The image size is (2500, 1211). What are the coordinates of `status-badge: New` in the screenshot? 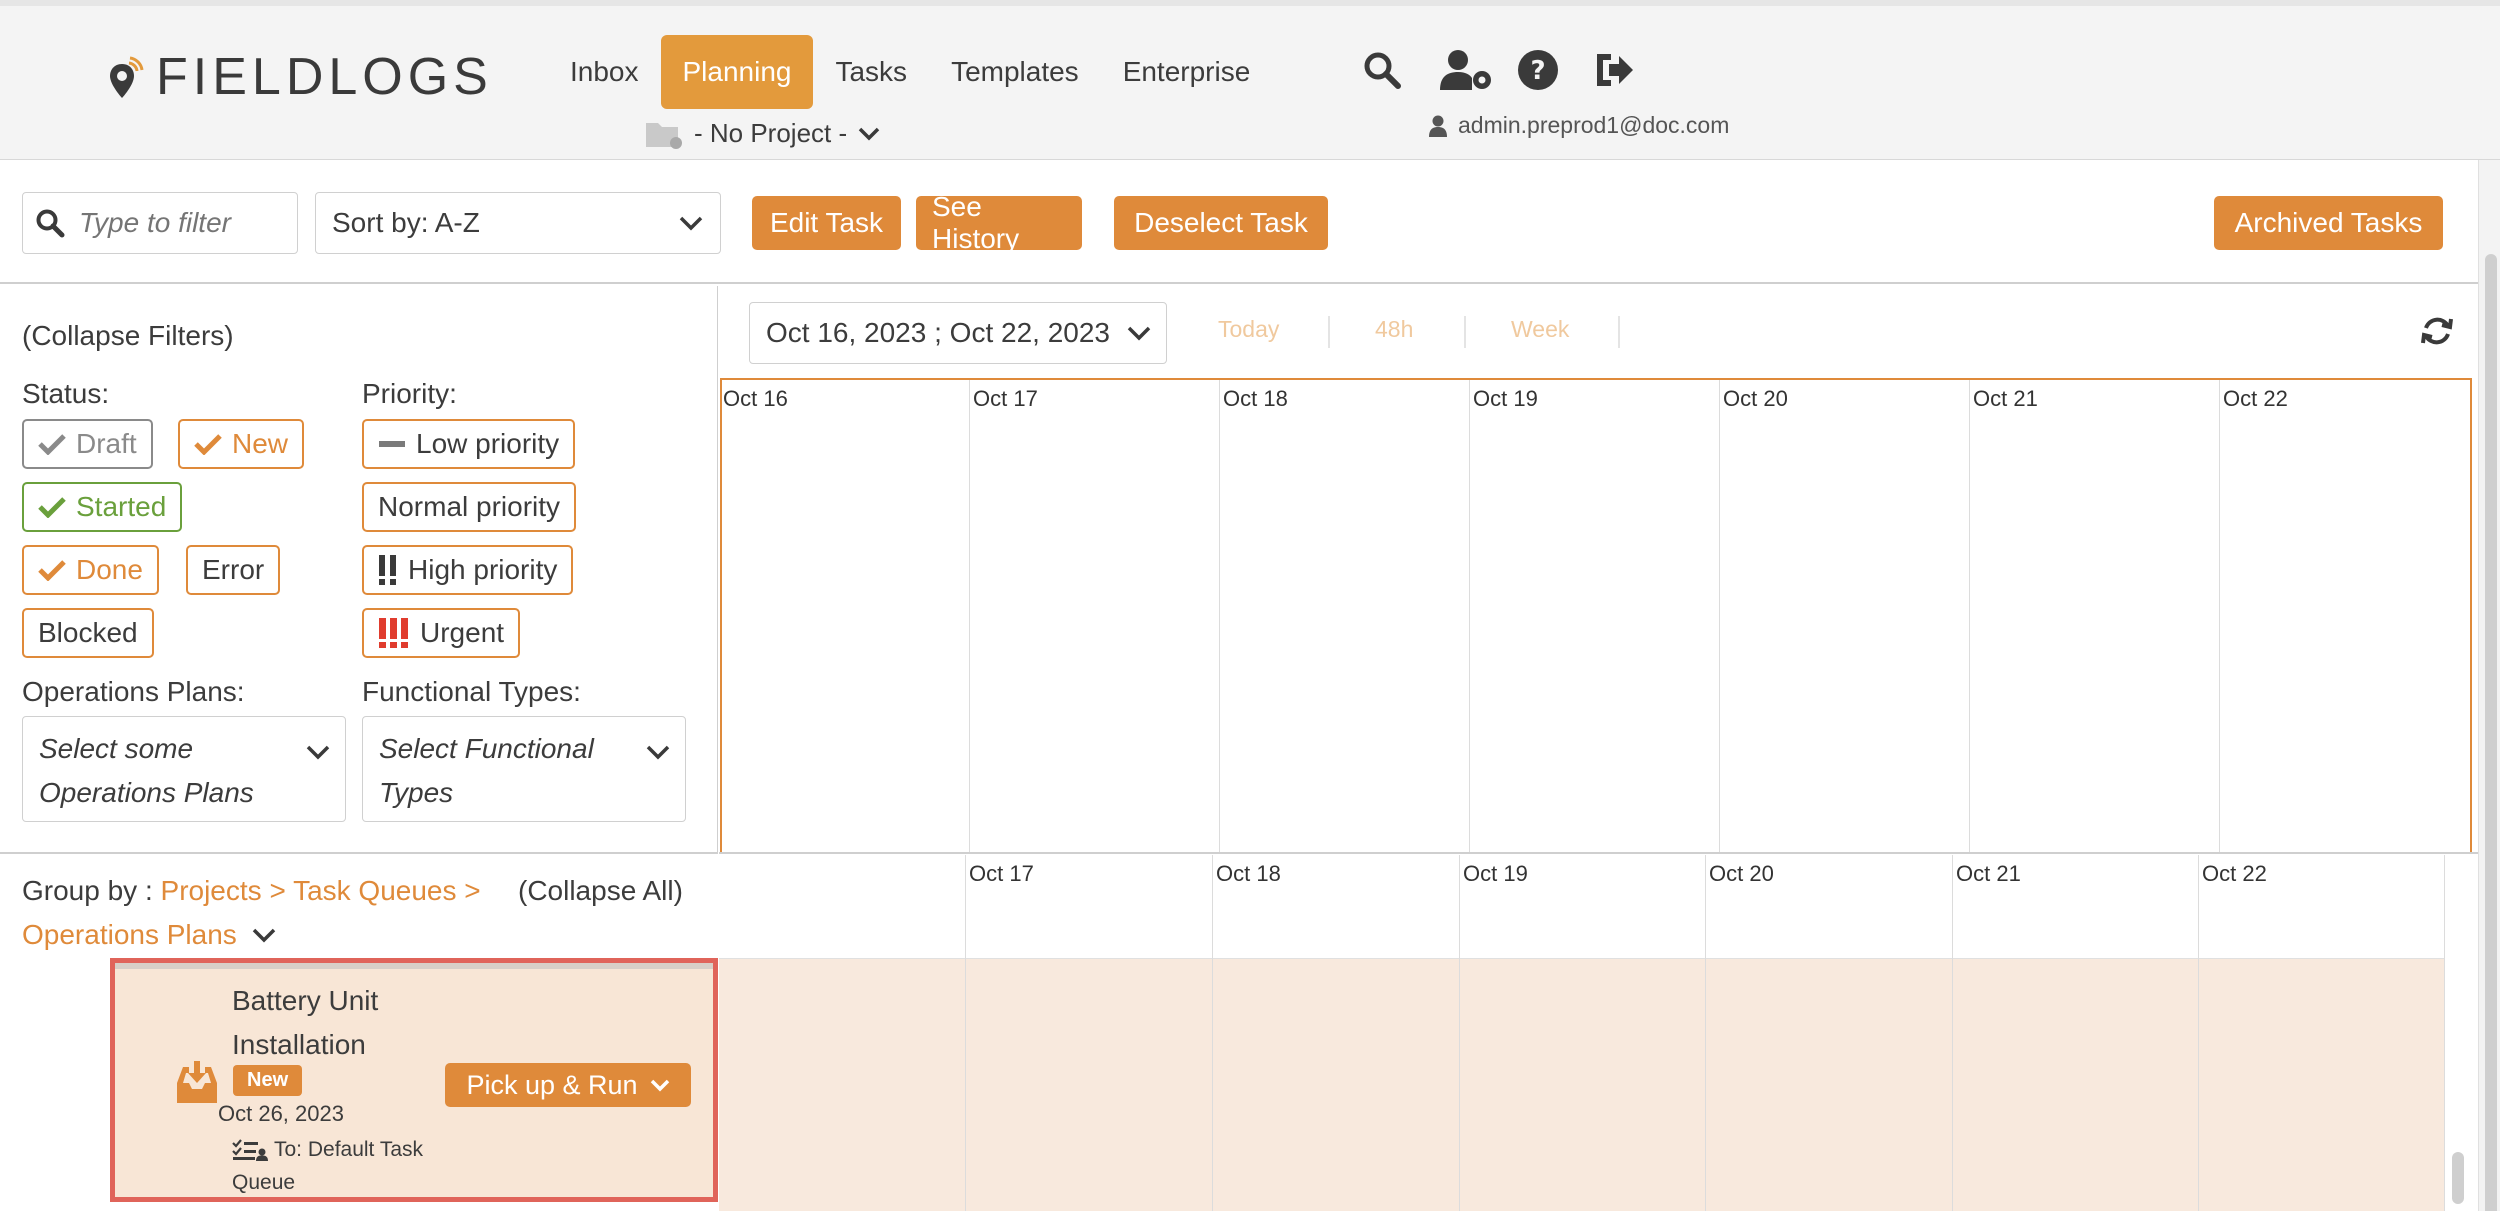 It's located at (268, 1080).